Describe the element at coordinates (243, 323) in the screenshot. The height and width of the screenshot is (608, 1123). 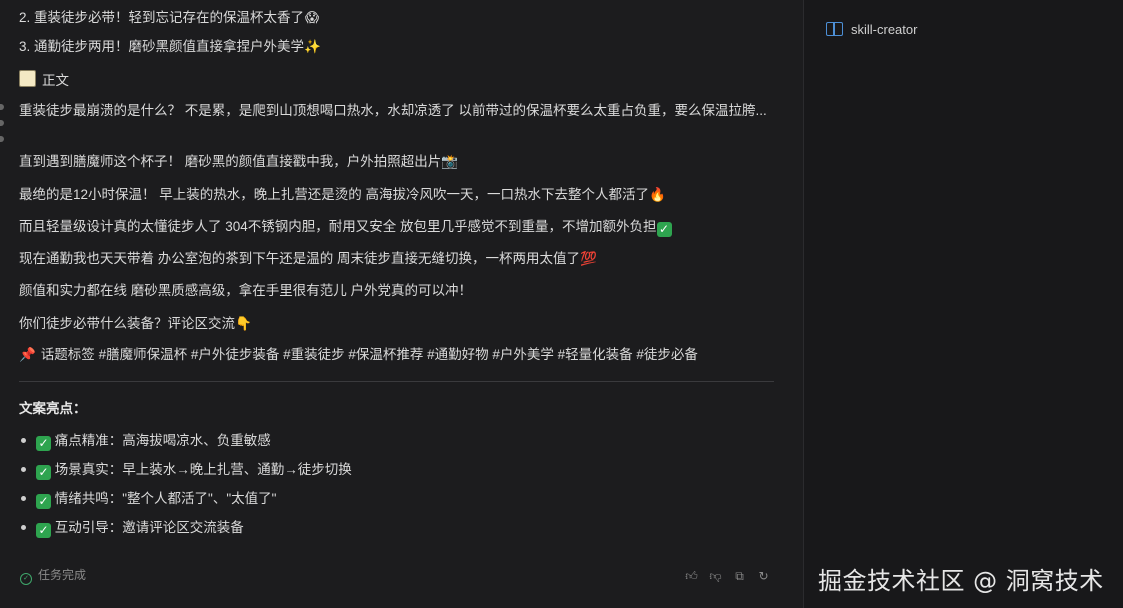
I see `point-down-icon: 👇` at that location.